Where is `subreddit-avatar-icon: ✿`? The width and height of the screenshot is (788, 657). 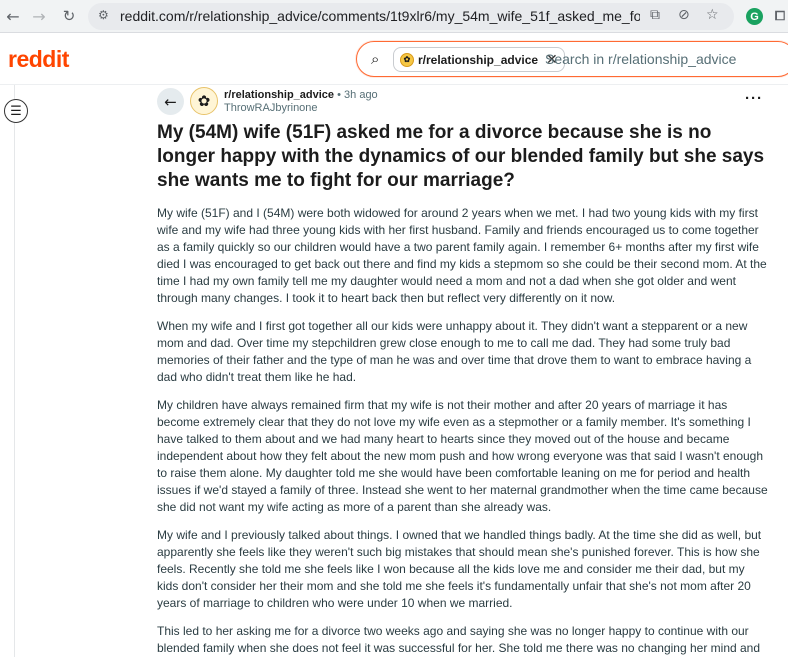 subreddit-avatar-icon: ✿ is located at coordinates (407, 59).